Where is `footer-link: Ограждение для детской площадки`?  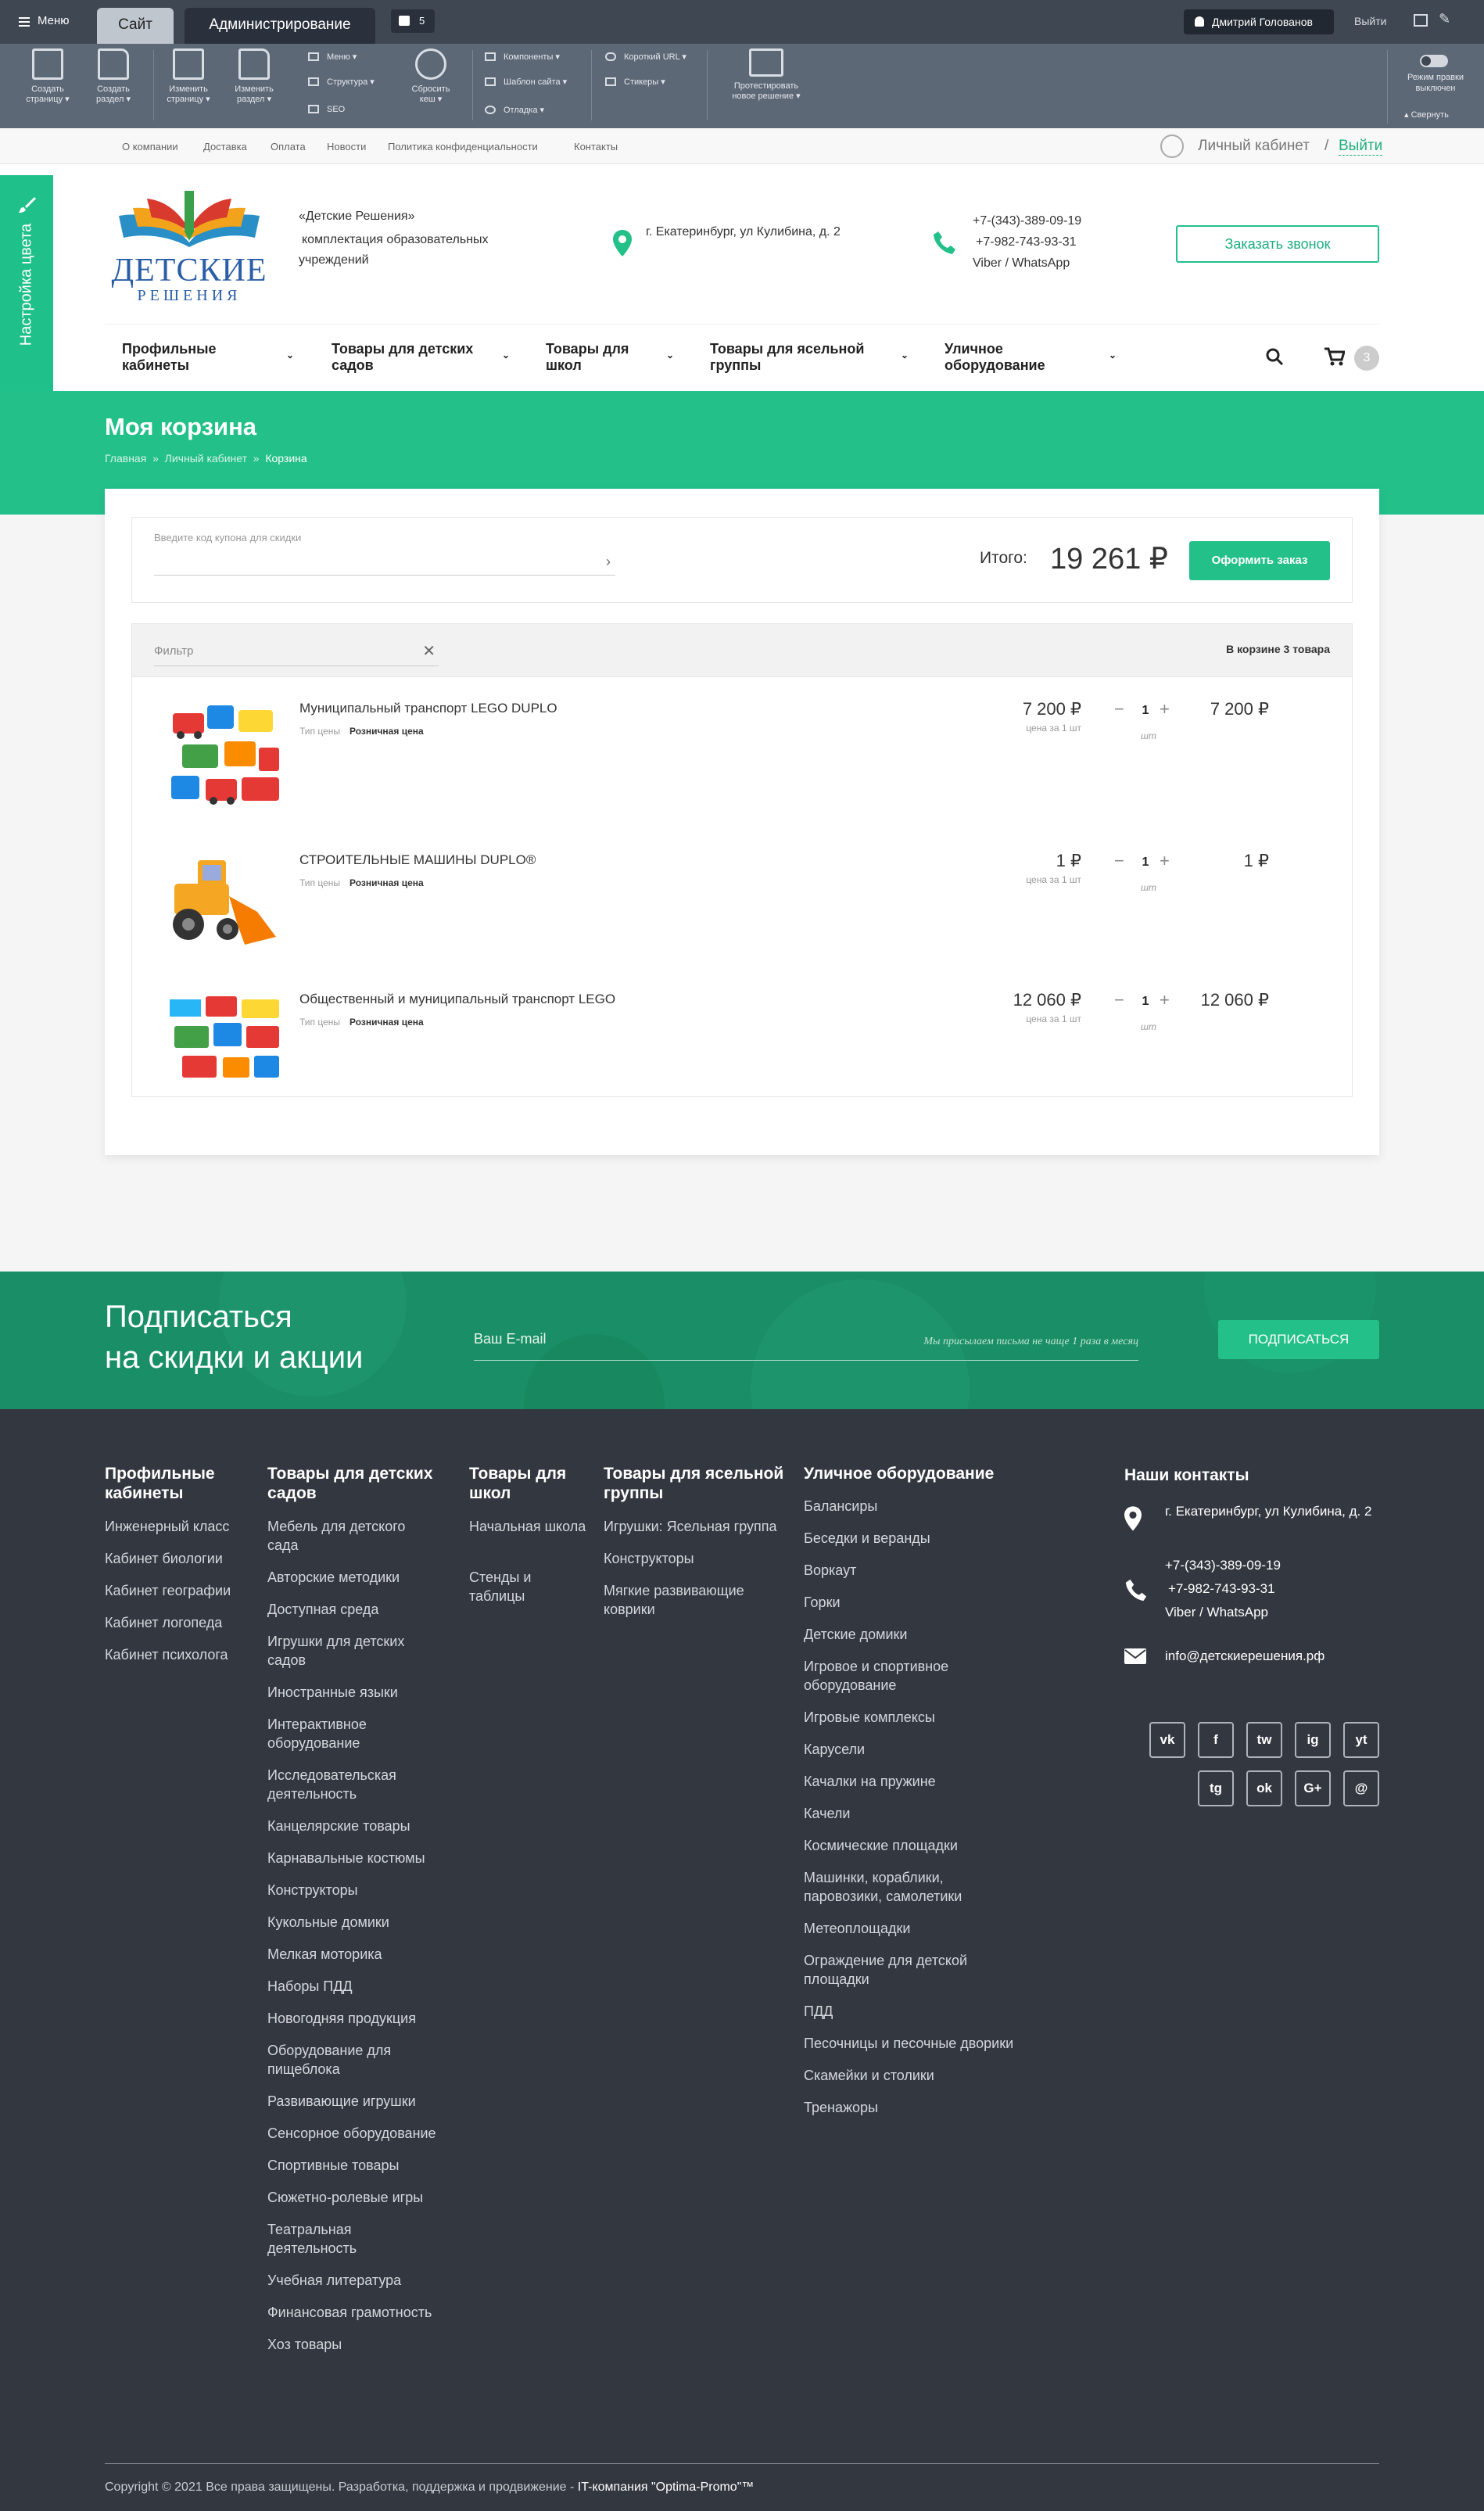 footer-link: Ограждение для детской площадки is located at coordinates (909, 1970).